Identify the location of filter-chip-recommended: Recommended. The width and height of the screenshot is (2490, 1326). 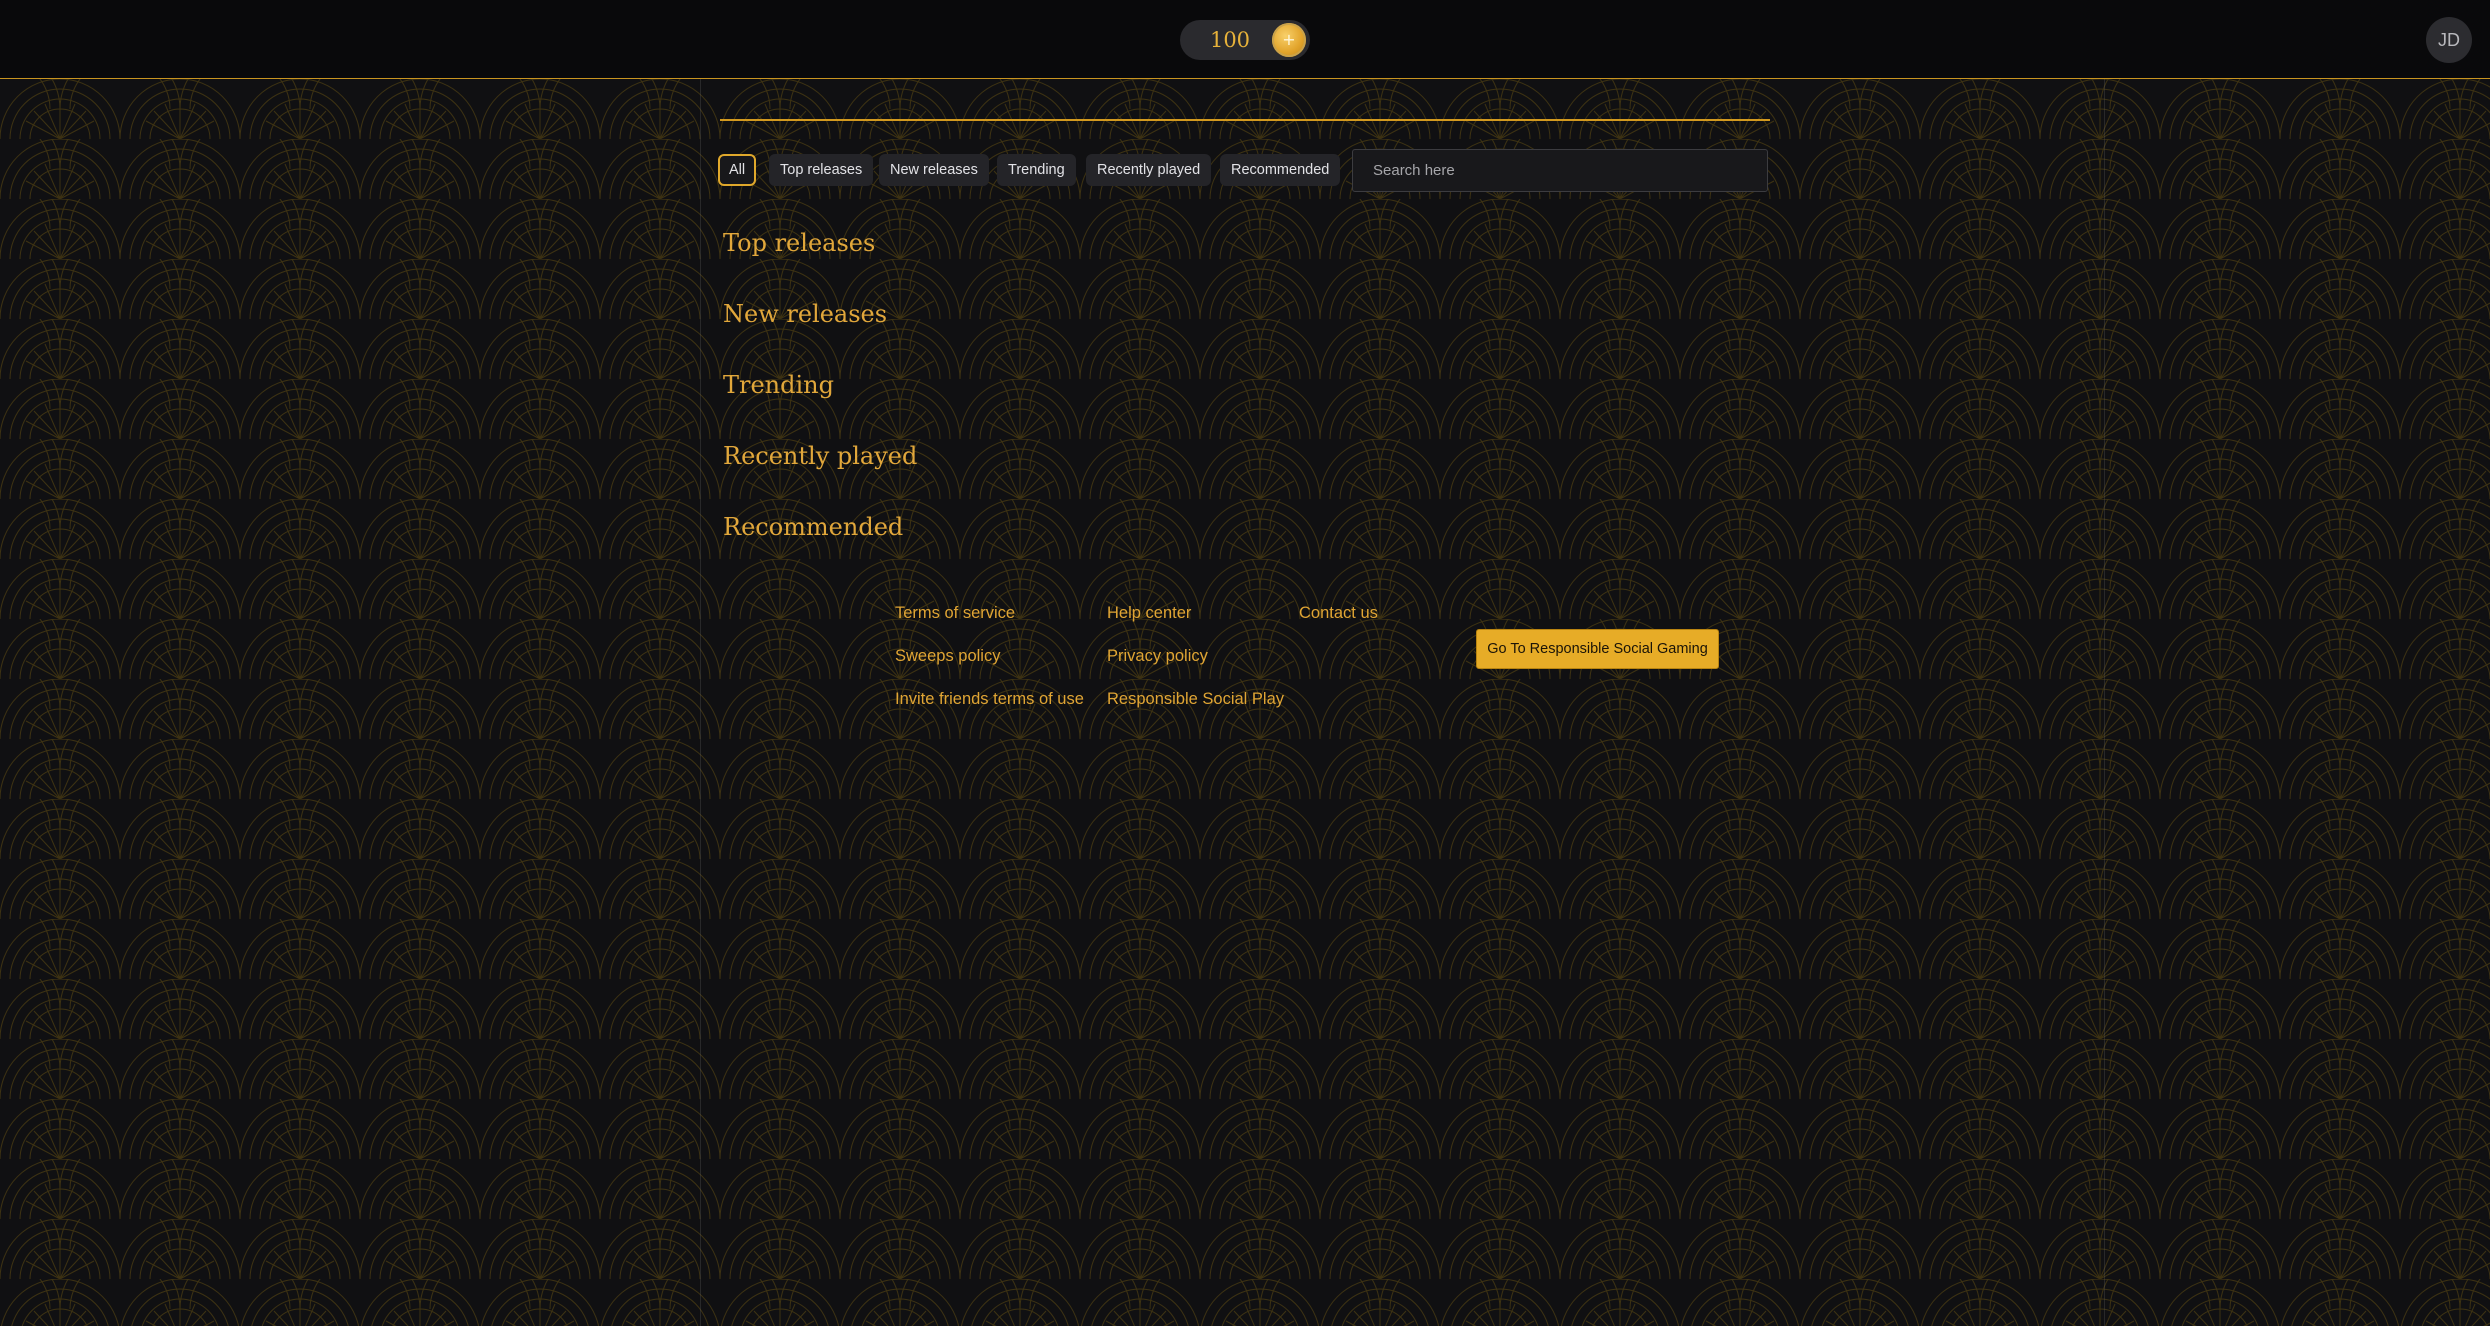
(1280, 170).